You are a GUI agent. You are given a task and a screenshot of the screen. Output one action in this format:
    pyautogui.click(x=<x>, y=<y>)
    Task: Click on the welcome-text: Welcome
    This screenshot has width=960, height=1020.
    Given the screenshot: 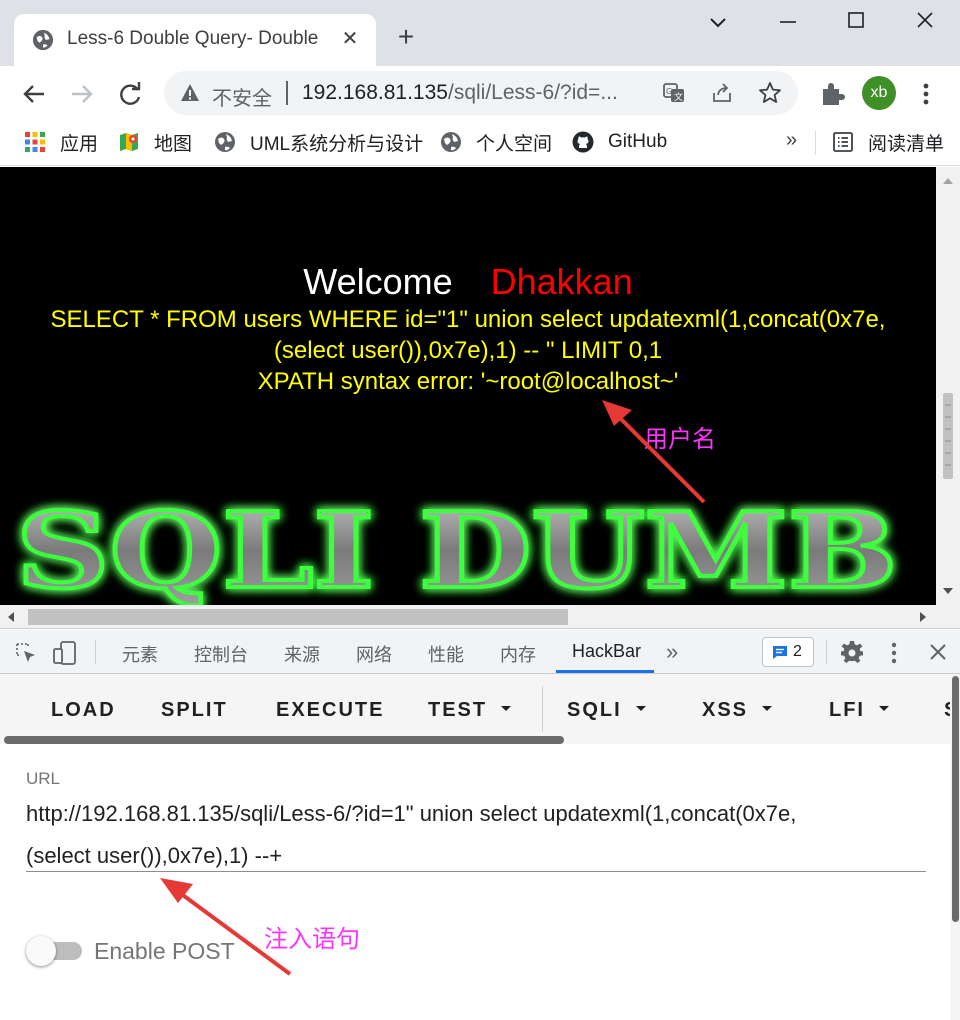 What is the action you would take?
    pyautogui.click(x=378, y=281)
    